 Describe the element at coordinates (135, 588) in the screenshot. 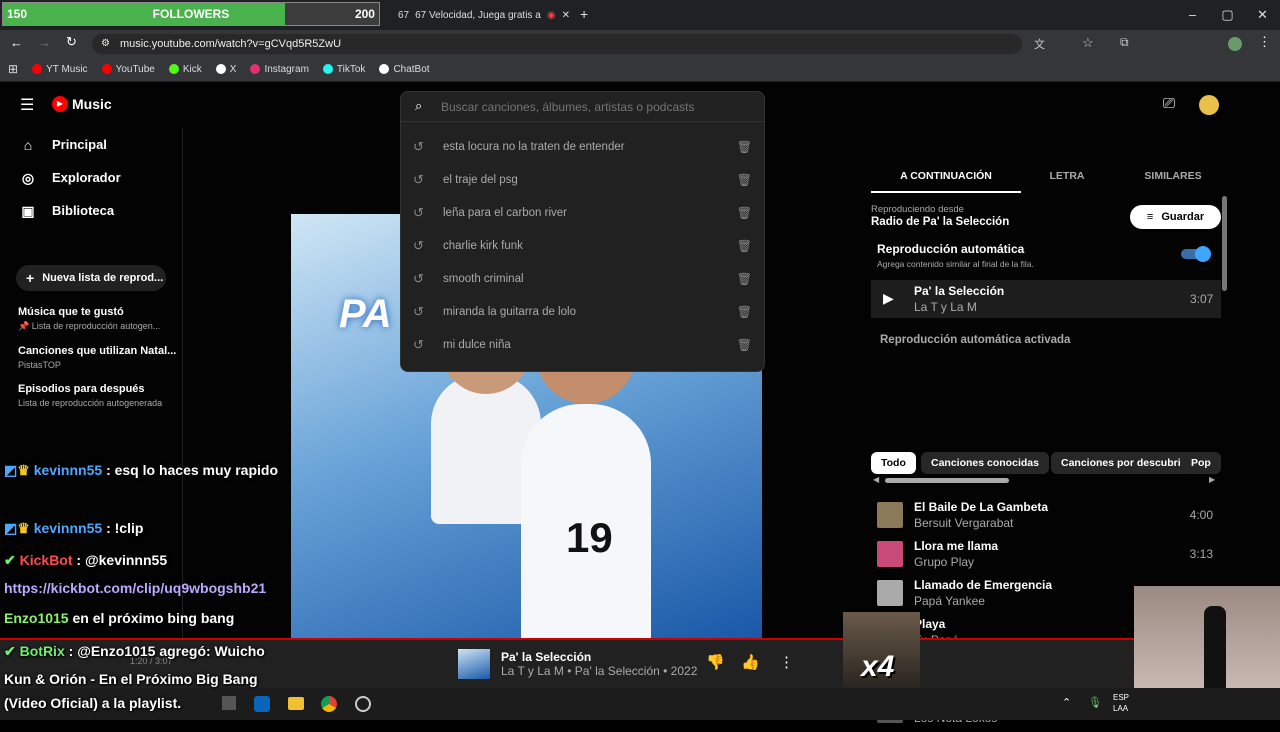

I see `chat-link: https://kickbot.com/clip/uq9wbogshb21` at that location.